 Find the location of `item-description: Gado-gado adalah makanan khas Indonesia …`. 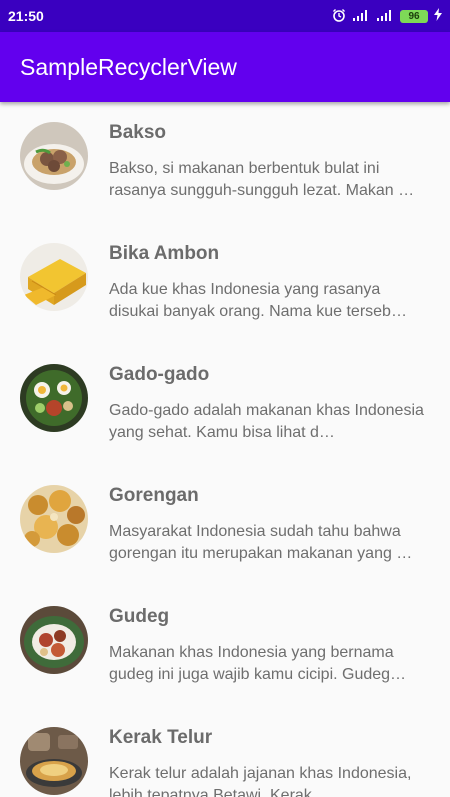

item-description: Gado-gado adalah makanan khas Indonesia … is located at coordinates (266, 421).